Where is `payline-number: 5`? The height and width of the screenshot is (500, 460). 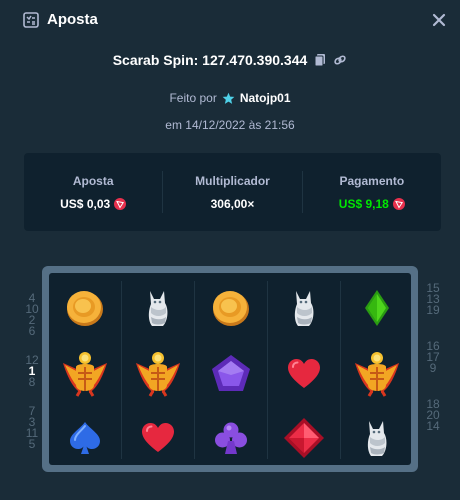 payline-number: 5 is located at coordinates (32, 444).